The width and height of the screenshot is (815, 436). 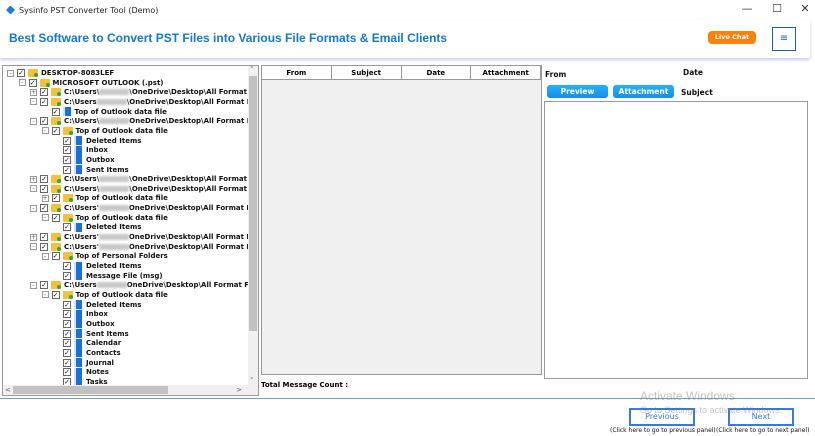 I want to click on tree-node: ✓ Notes, so click(x=81, y=372).